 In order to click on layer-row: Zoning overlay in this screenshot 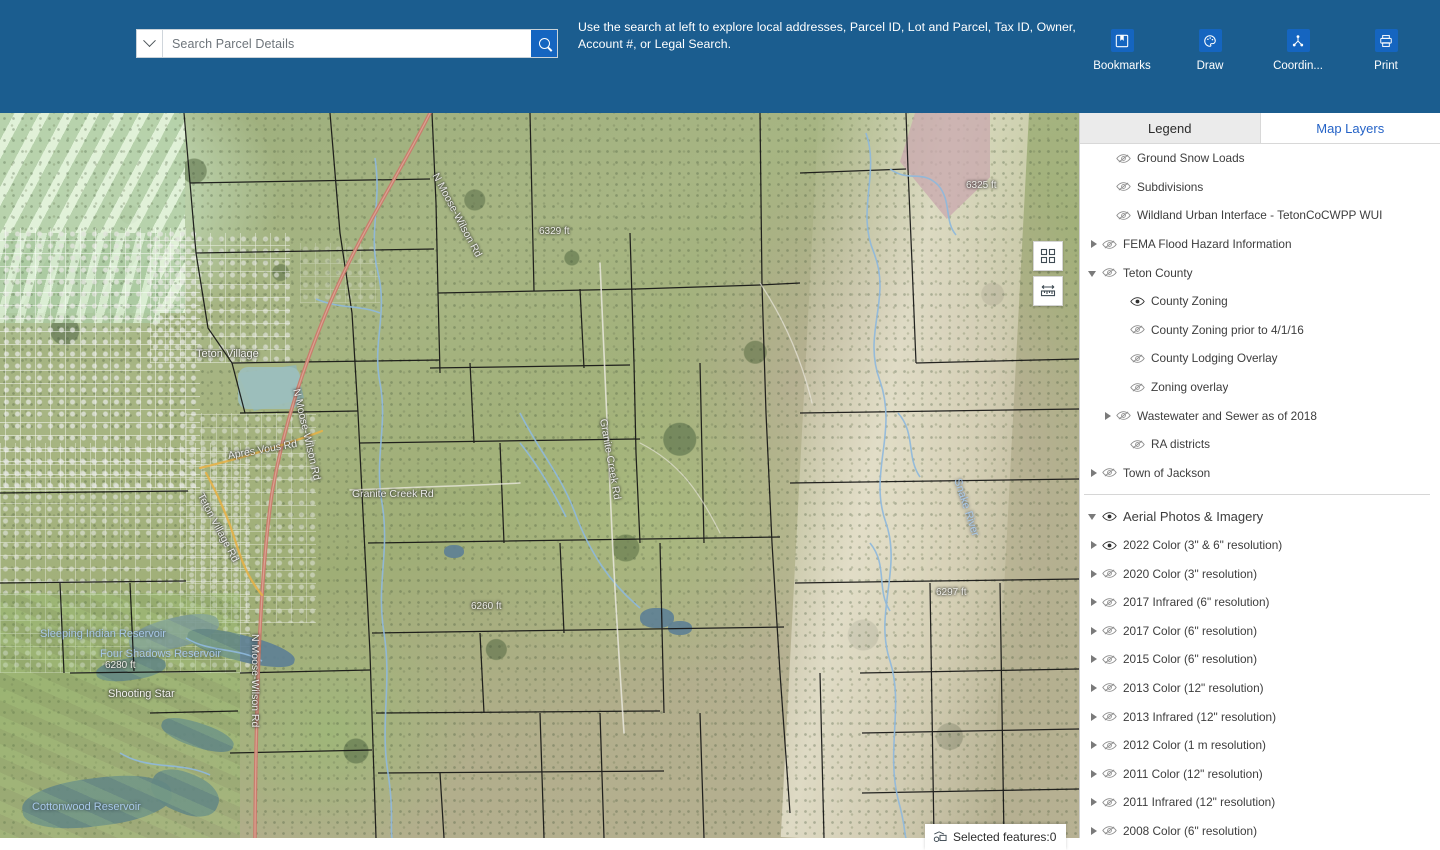, I will do `click(1260, 387)`.